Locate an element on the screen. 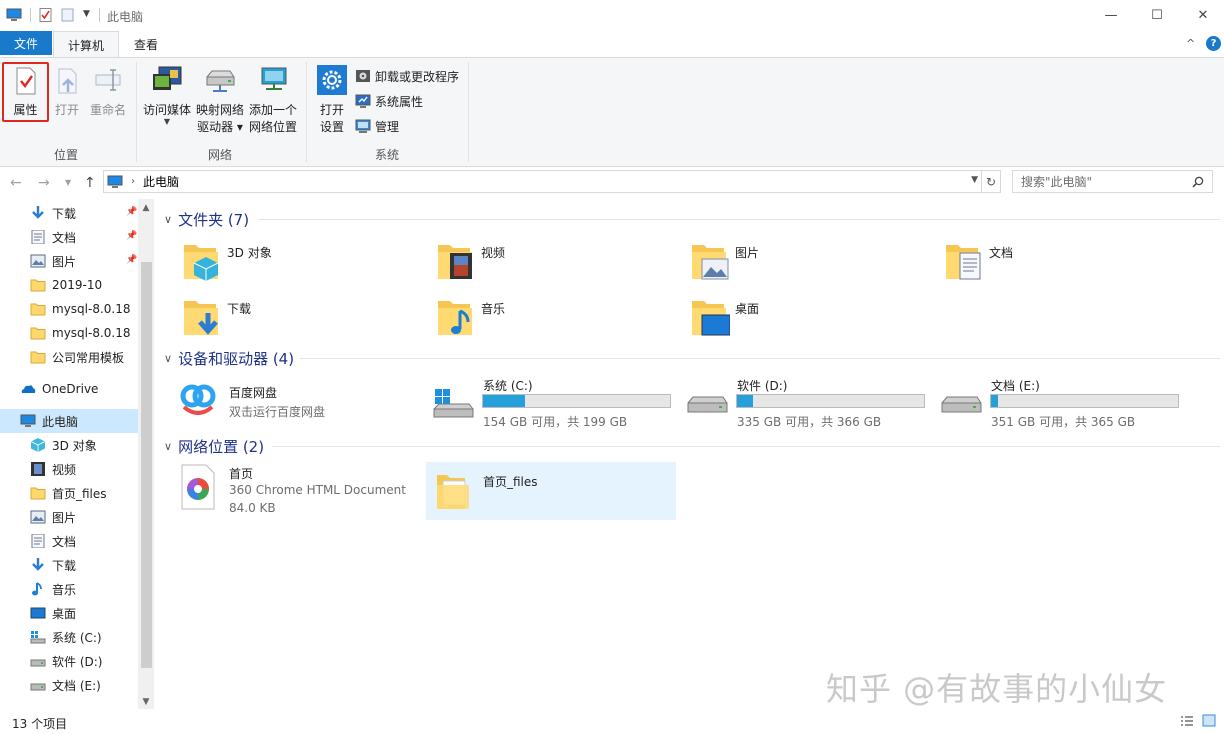  rename-button: 重命名 is located at coordinates (108, 93).